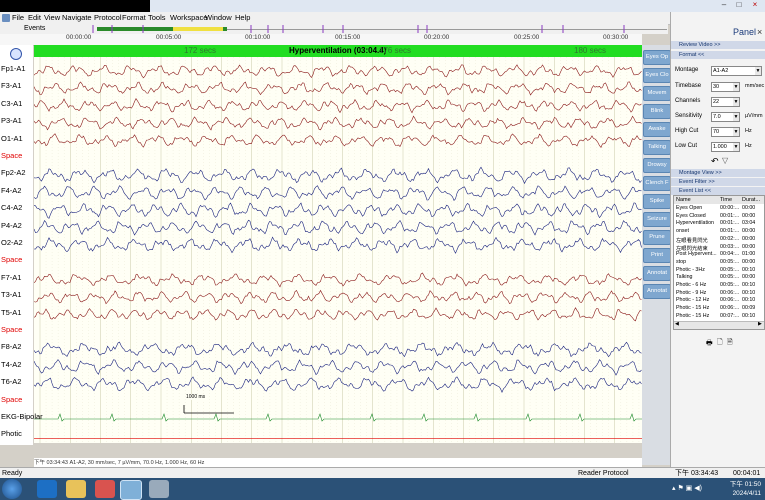 This screenshot has height=500, width=765. What do you see at coordinates (745, 489) in the screenshot?
I see `taskbar-clock: 下午 01:50 2024/4/11` at bounding box center [745, 489].